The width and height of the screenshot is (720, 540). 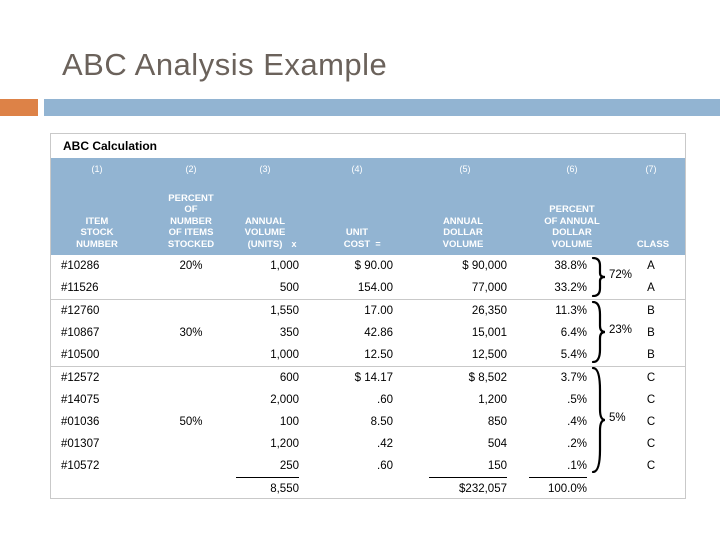 I want to click on cell-annual-dollar-volume: 504, so click(x=497, y=444).